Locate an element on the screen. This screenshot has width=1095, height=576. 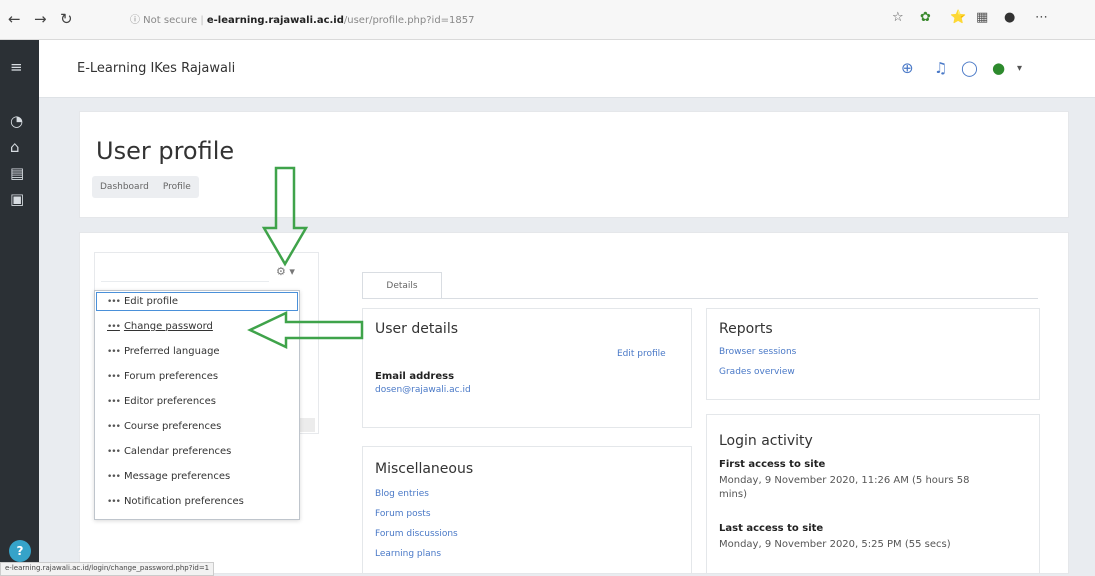
menu-item-edit-profile: ••• Edit profile is located at coordinates (142, 301).